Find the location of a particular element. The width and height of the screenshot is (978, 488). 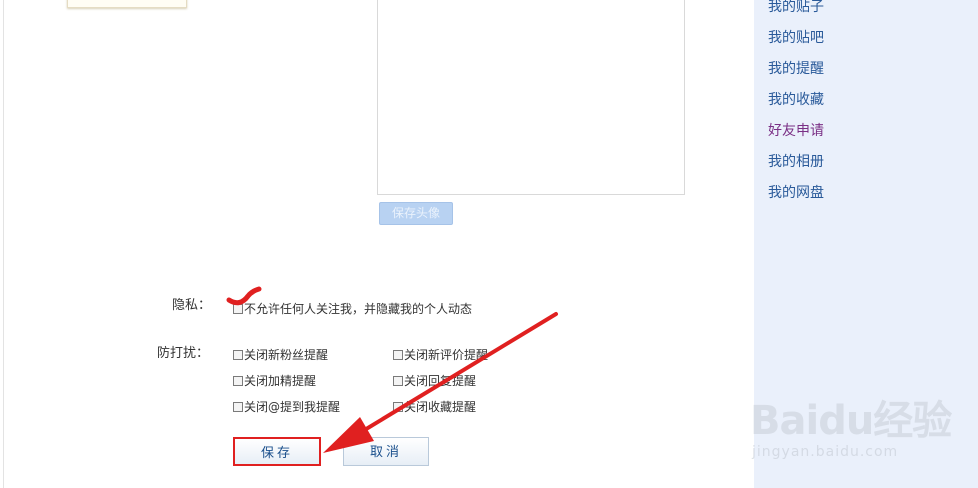

privacy-checkbox is located at coordinates (238, 308).